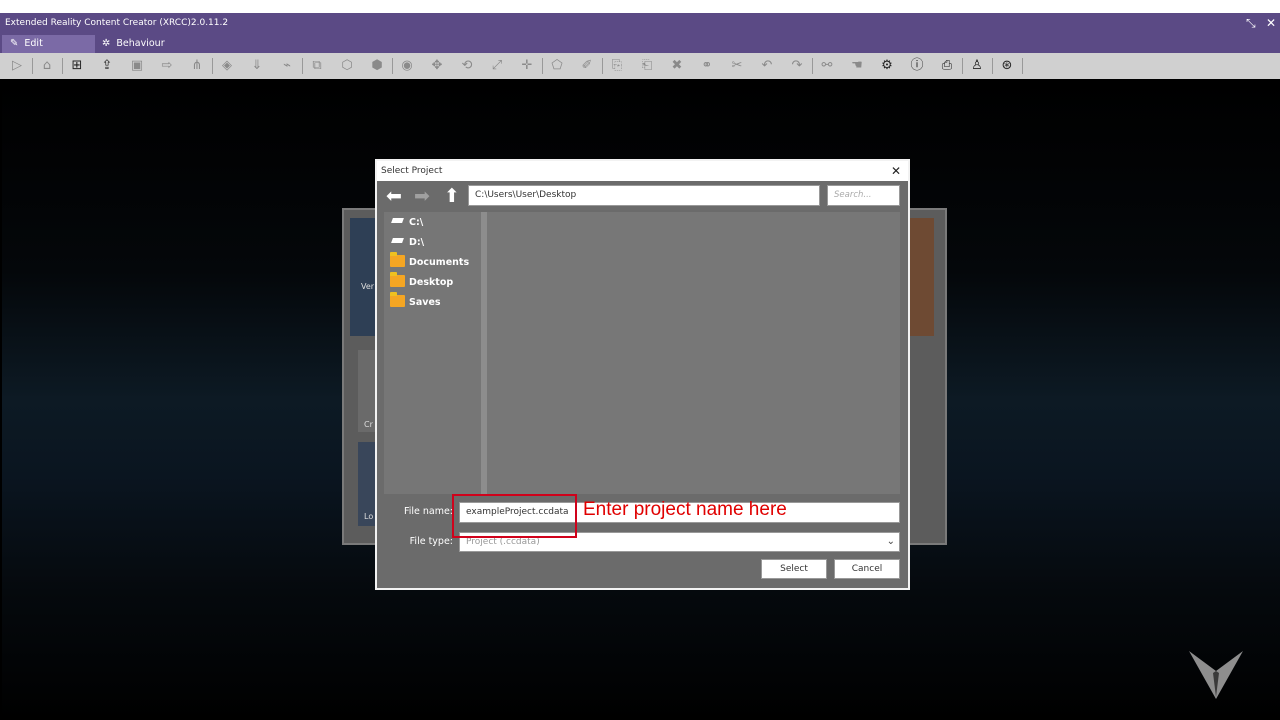 This screenshot has width=1280, height=720. What do you see at coordinates (737, 66) in the screenshot?
I see `disconnect-icon: ✂` at bounding box center [737, 66].